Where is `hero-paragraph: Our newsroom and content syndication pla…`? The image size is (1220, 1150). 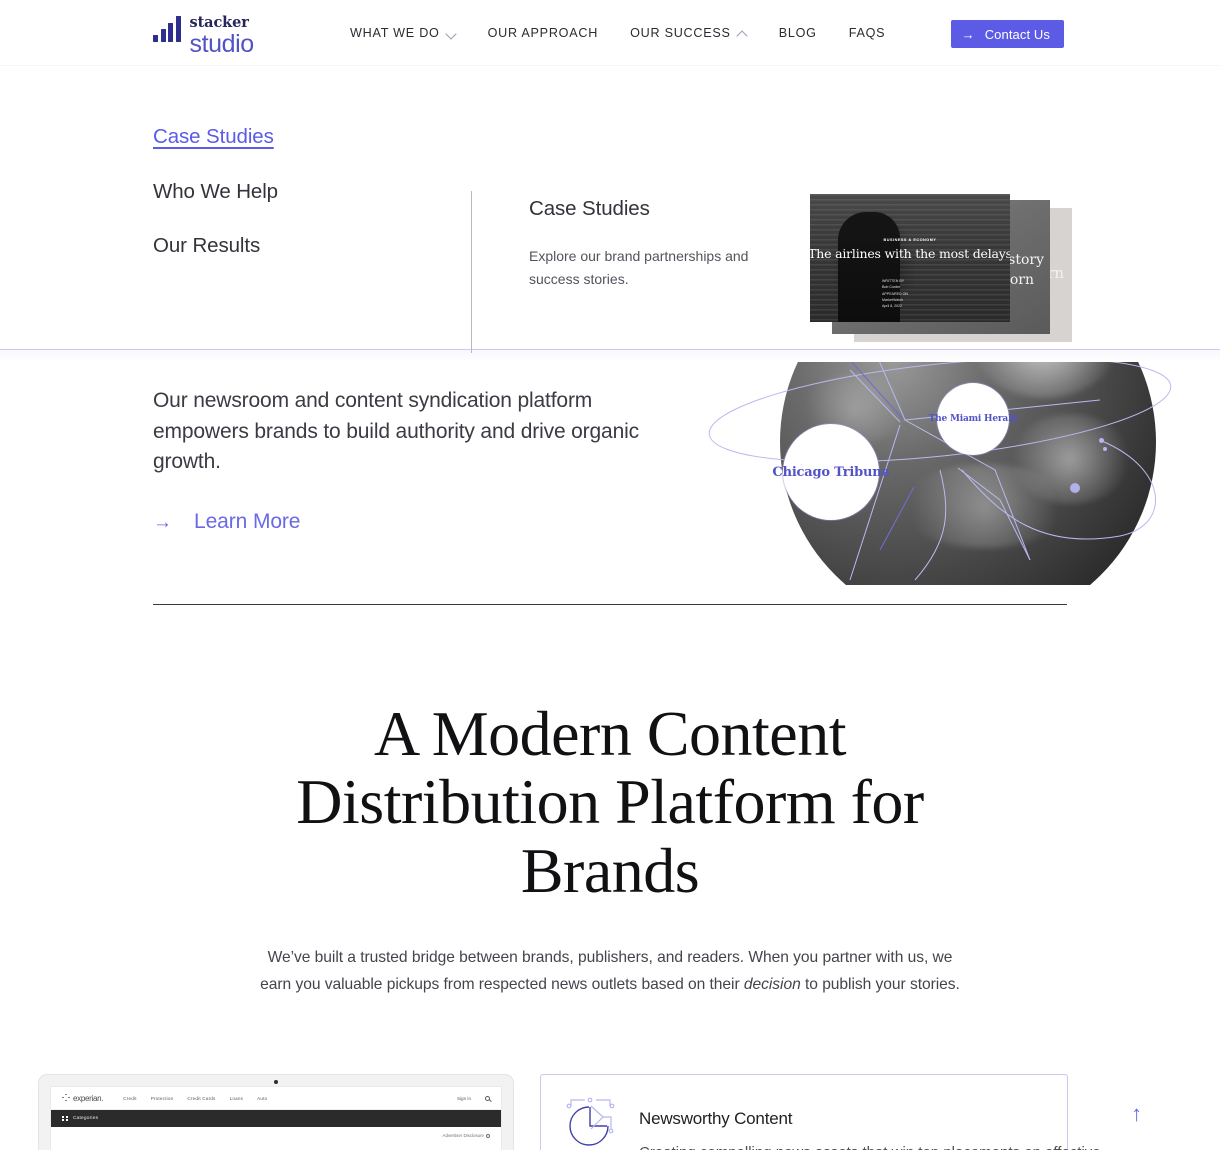
hero-paragraph: Our newsroom and content syndication pla… is located at coordinates (396, 431).